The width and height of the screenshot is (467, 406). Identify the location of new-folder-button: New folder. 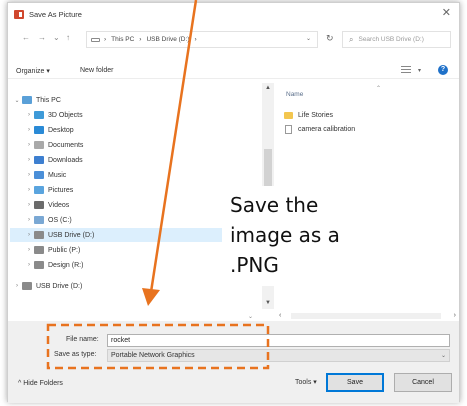
(96, 70).